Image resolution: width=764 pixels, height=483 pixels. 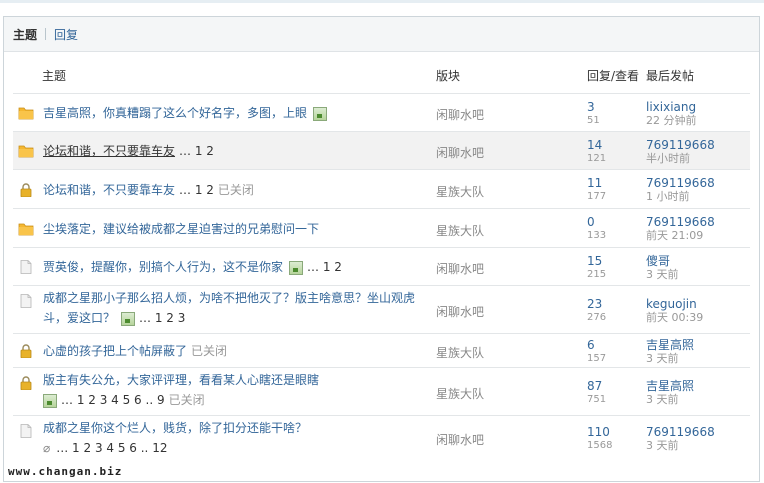 I want to click on watermark-text: www.changan.biz, so click(x=65, y=471).